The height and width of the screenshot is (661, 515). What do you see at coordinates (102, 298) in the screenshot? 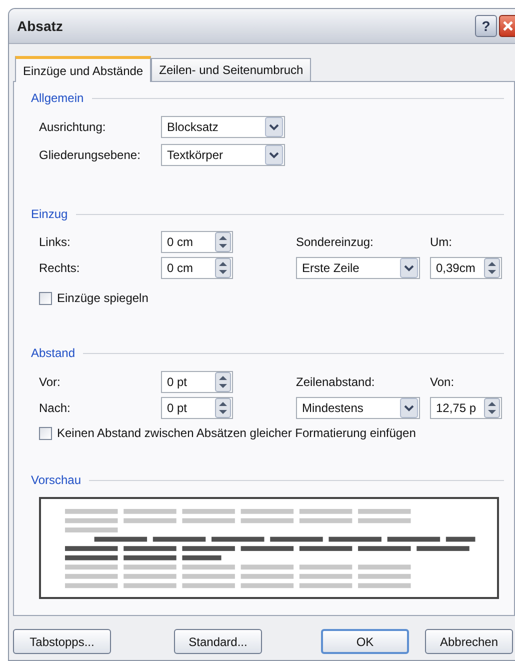
I see `checkbox-label: Einzüge spiegeln` at bounding box center [102, 298].